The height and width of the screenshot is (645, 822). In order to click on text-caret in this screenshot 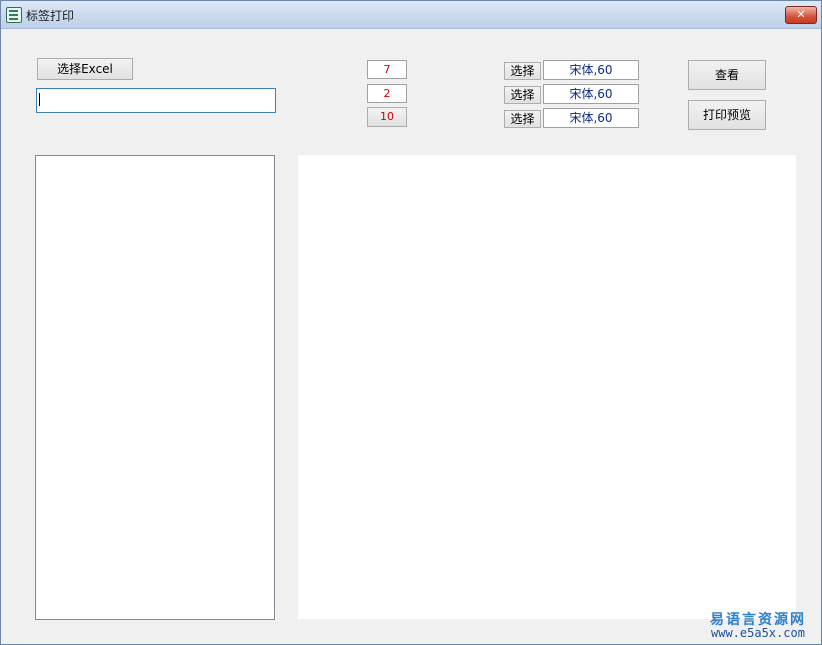, I will do `click(39, 99)`.